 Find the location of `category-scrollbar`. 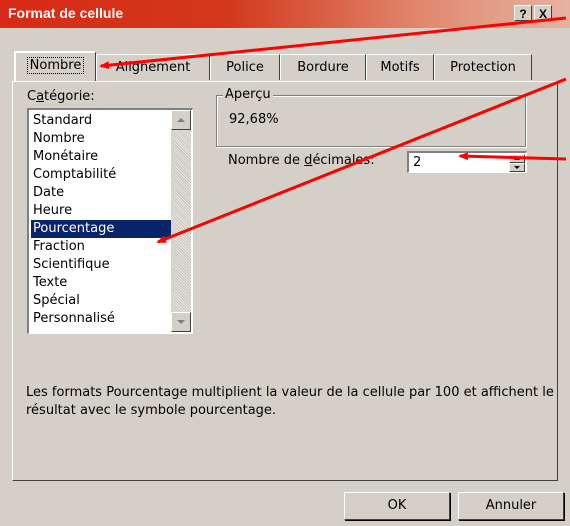

category-scrollbar is located at coordinates (181, 221).